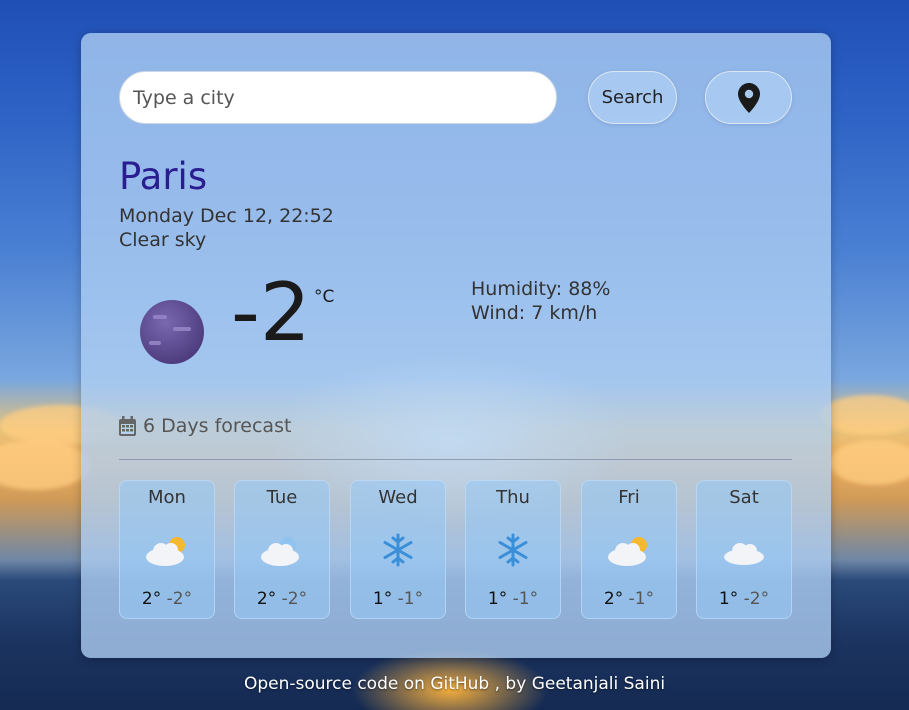 This screenshot has width=909, height=710. I want to click on city-name: Paris, so click(163, 176).